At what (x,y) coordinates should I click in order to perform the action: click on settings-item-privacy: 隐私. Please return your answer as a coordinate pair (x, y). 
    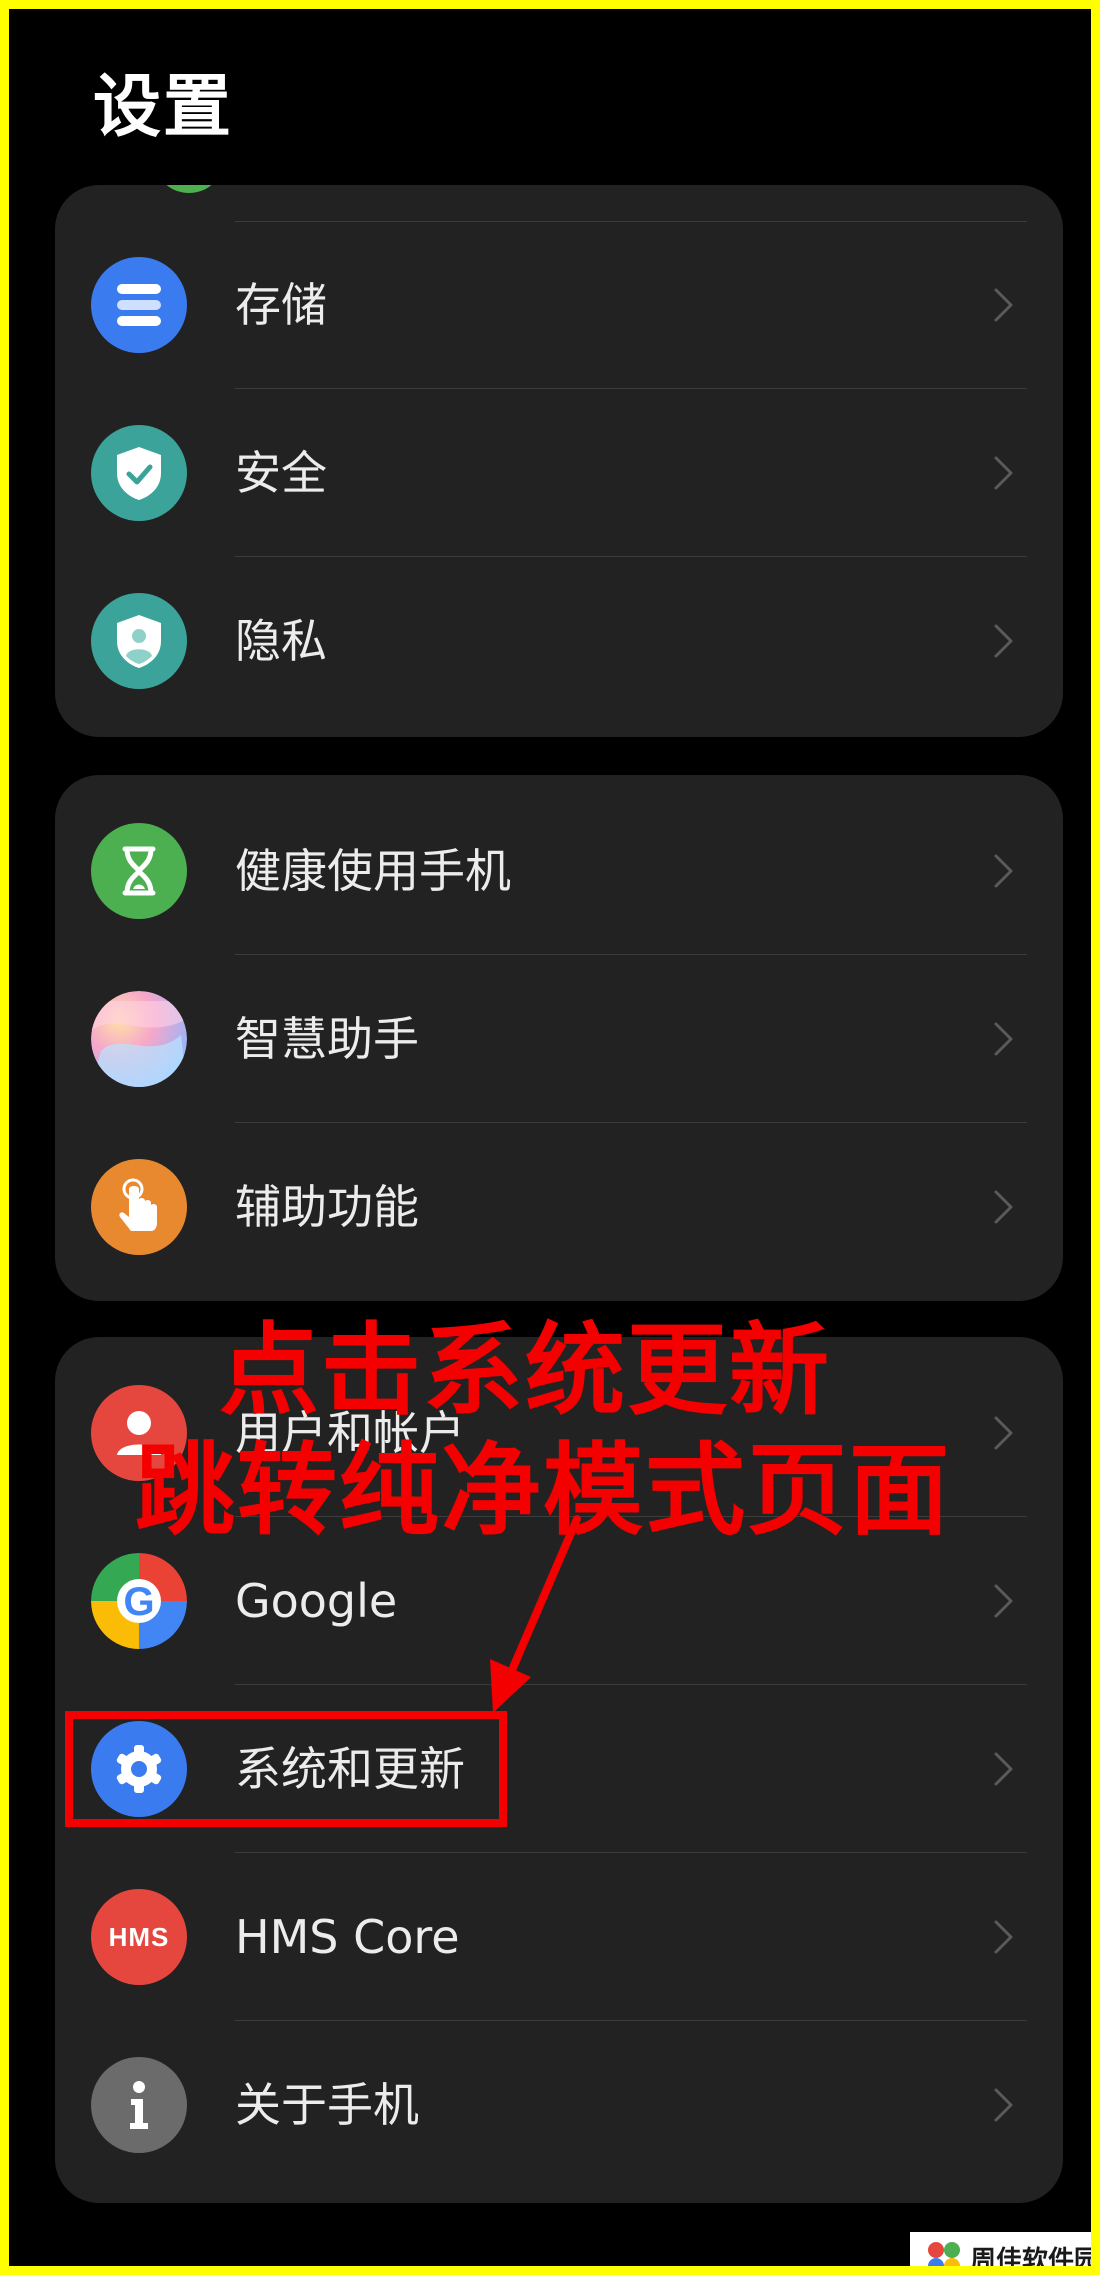
    Looking at the image, I should click on (559, 641).